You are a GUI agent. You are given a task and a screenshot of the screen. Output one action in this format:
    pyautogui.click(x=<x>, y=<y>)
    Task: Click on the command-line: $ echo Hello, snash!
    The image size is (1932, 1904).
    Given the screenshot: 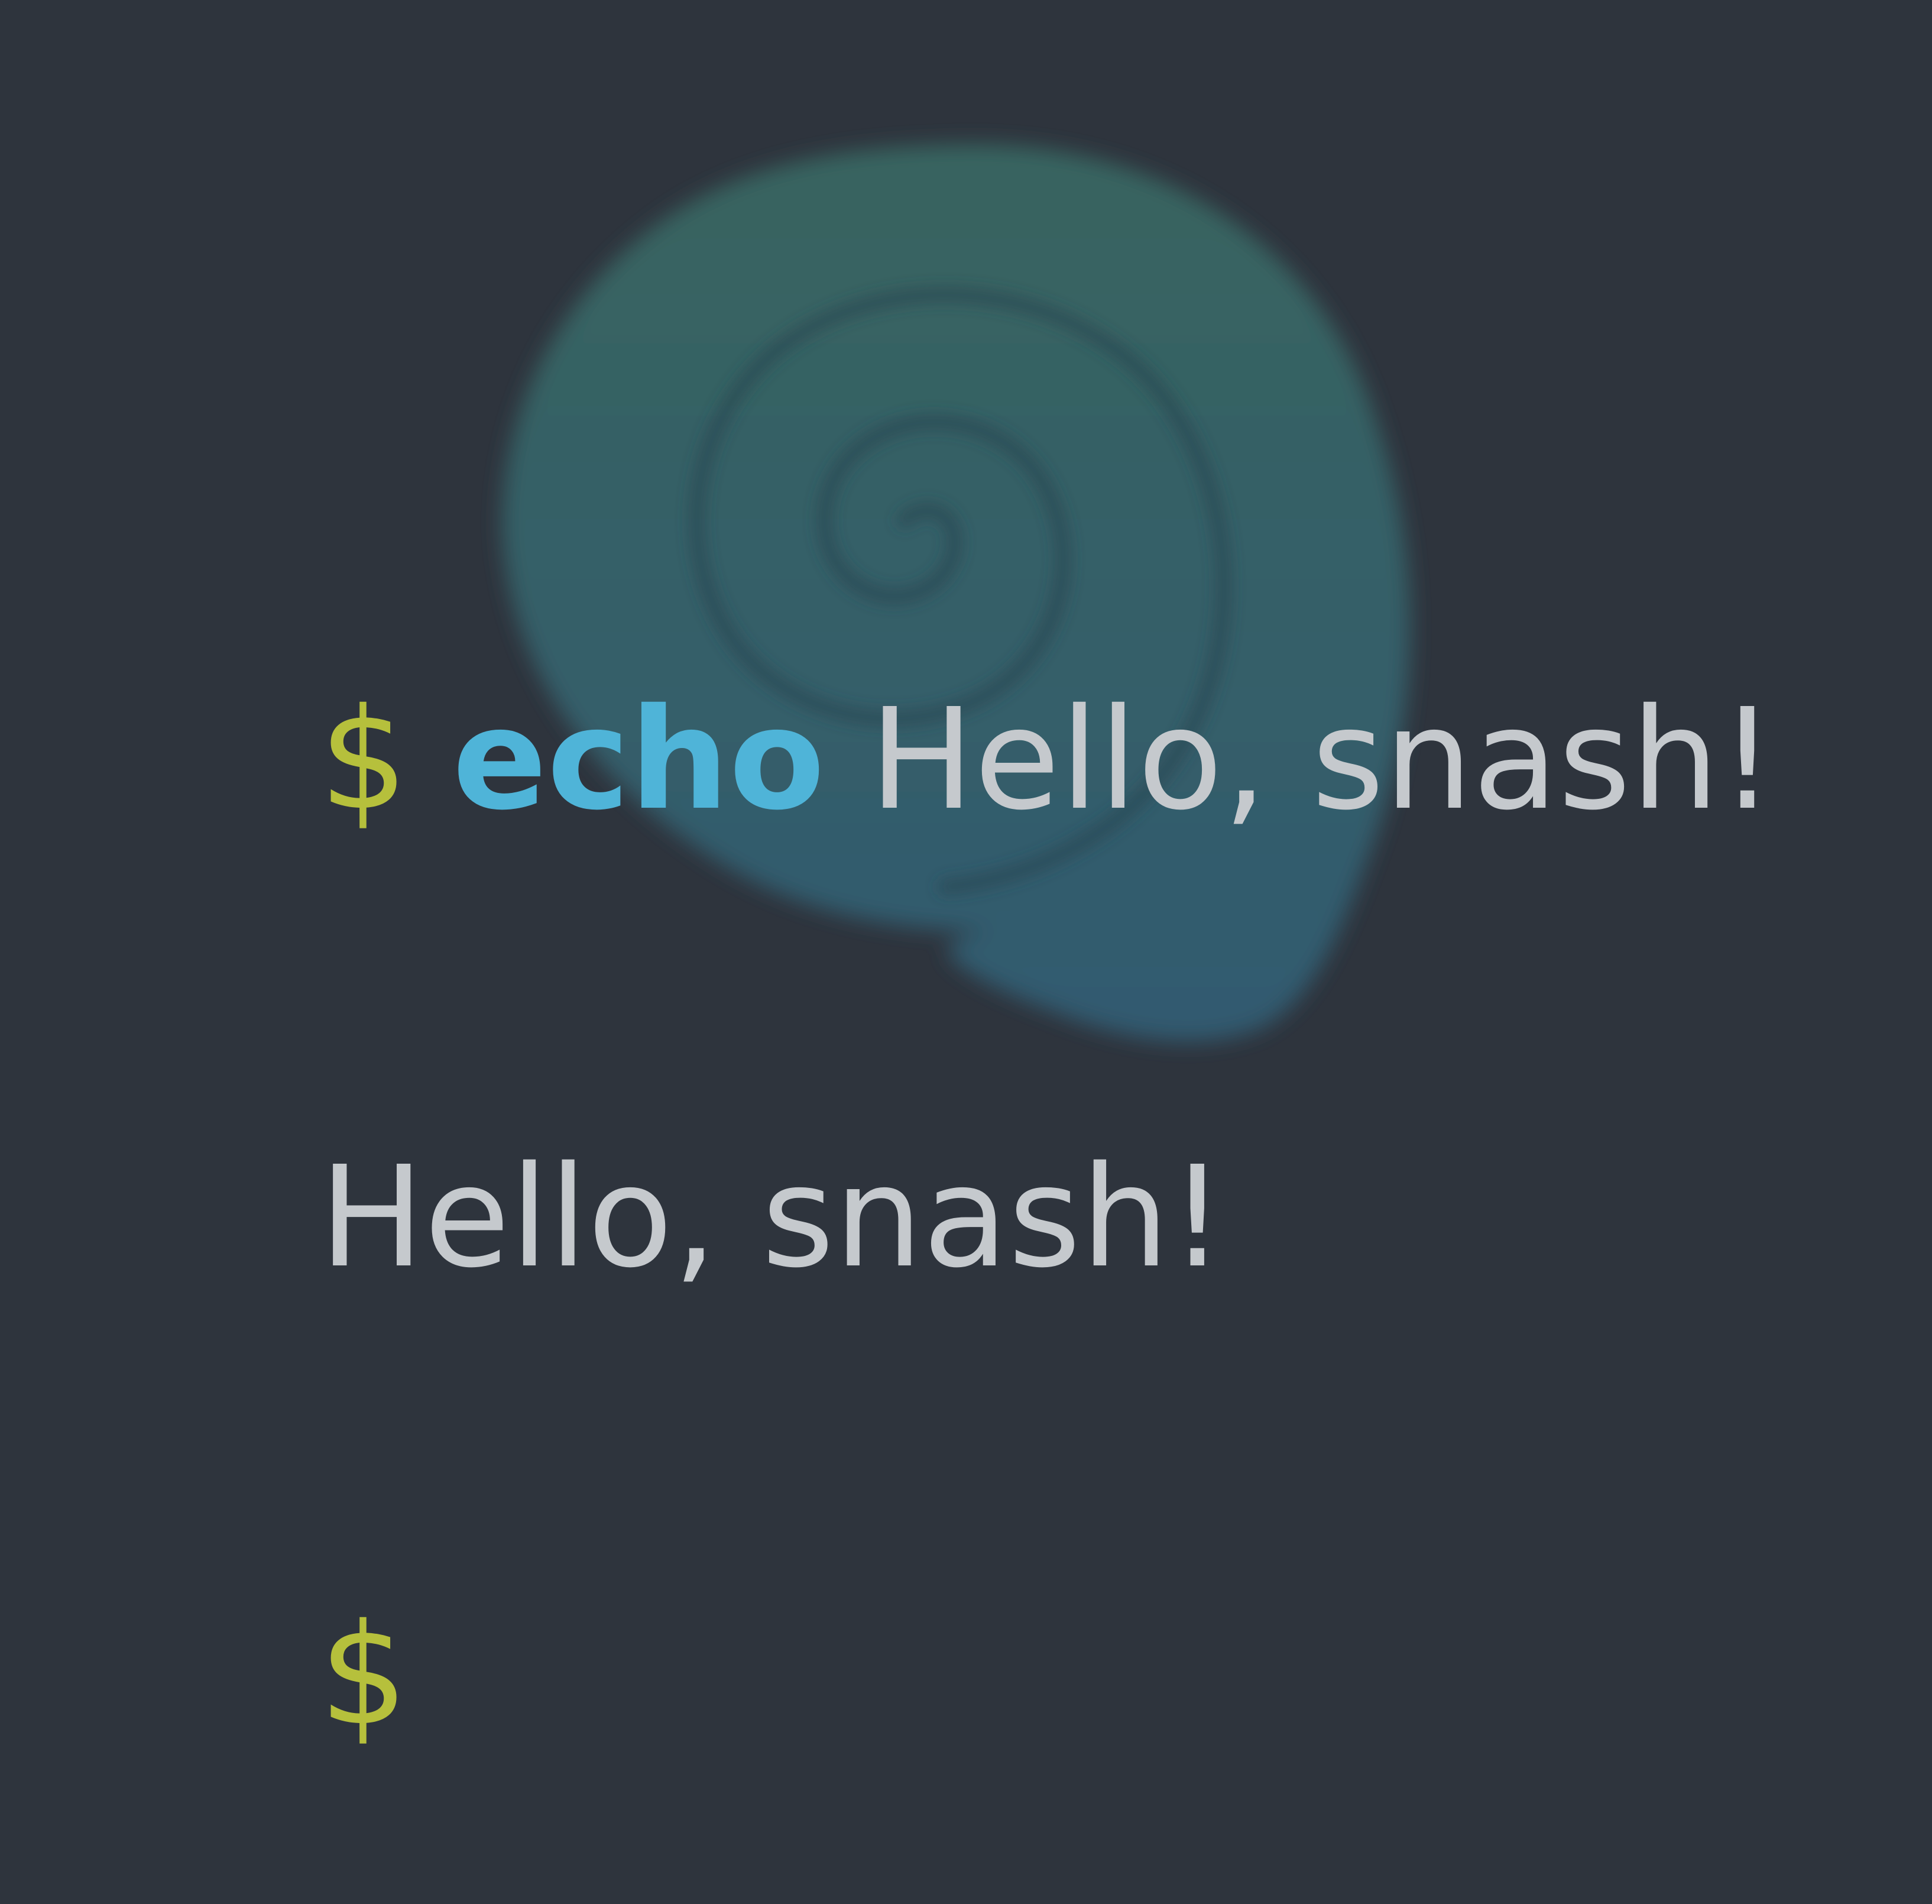 What is the action you would take?
    pyautogui.click(x=1047, y=760)
    